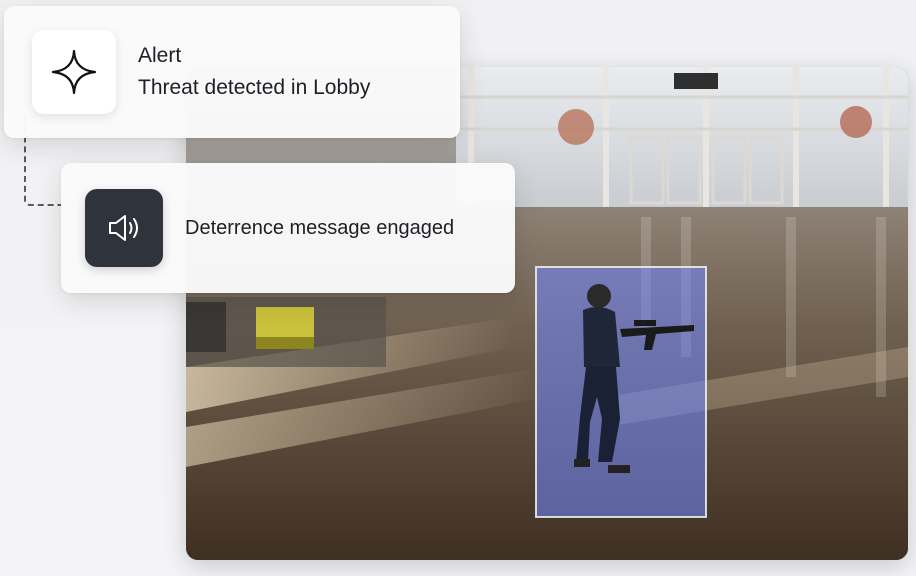 The image size is (916, 576). What do you see at coordinates (254, 87) in the screenshot?
I see `alert-message: Threat detected in Lobby` at bounding box center [254, 87].